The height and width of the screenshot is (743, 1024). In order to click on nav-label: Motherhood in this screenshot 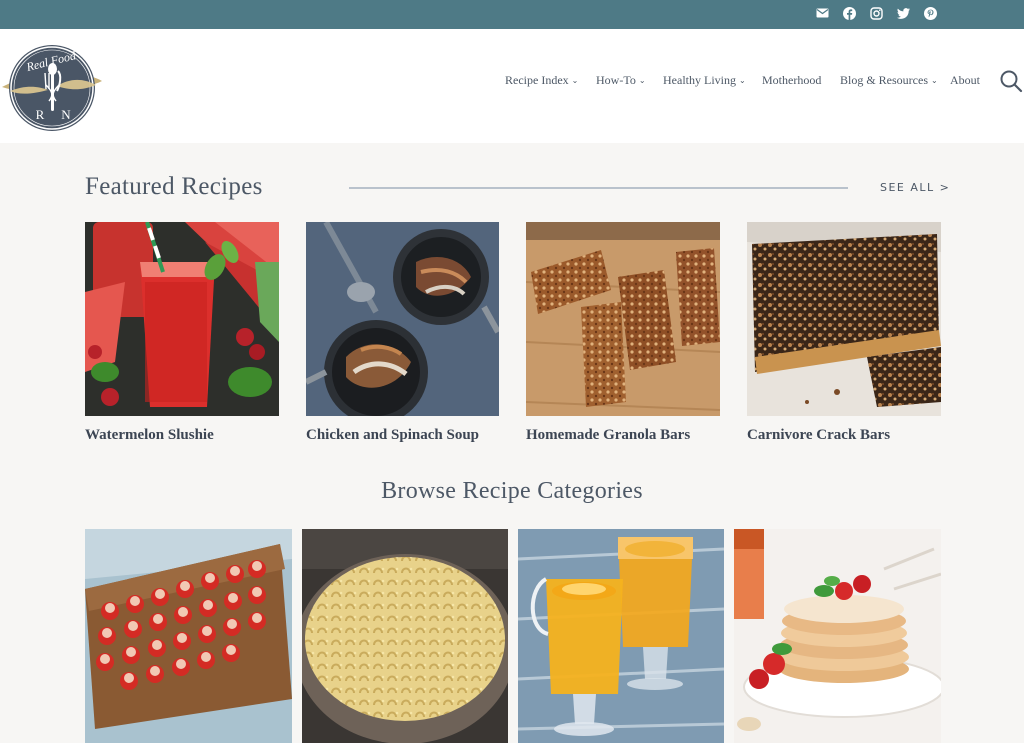, I will do `click(792, 80)`.